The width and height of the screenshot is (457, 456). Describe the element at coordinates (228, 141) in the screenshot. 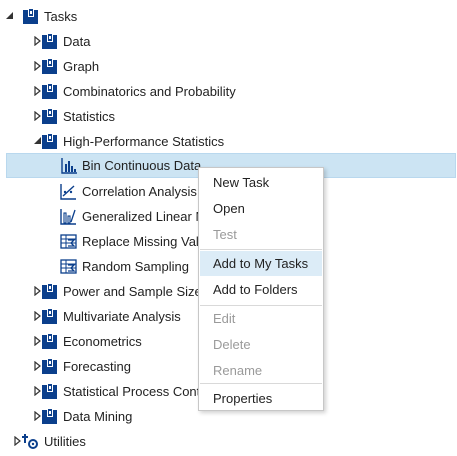

I see `tree-node-high-performance-statistics: High-Performance Statistics` at that location.